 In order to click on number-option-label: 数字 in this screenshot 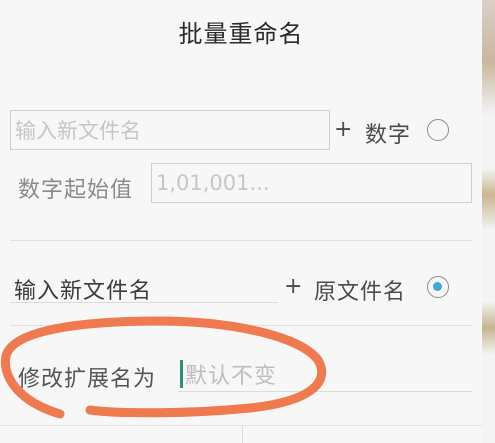, I will do `click(388, 133)`.